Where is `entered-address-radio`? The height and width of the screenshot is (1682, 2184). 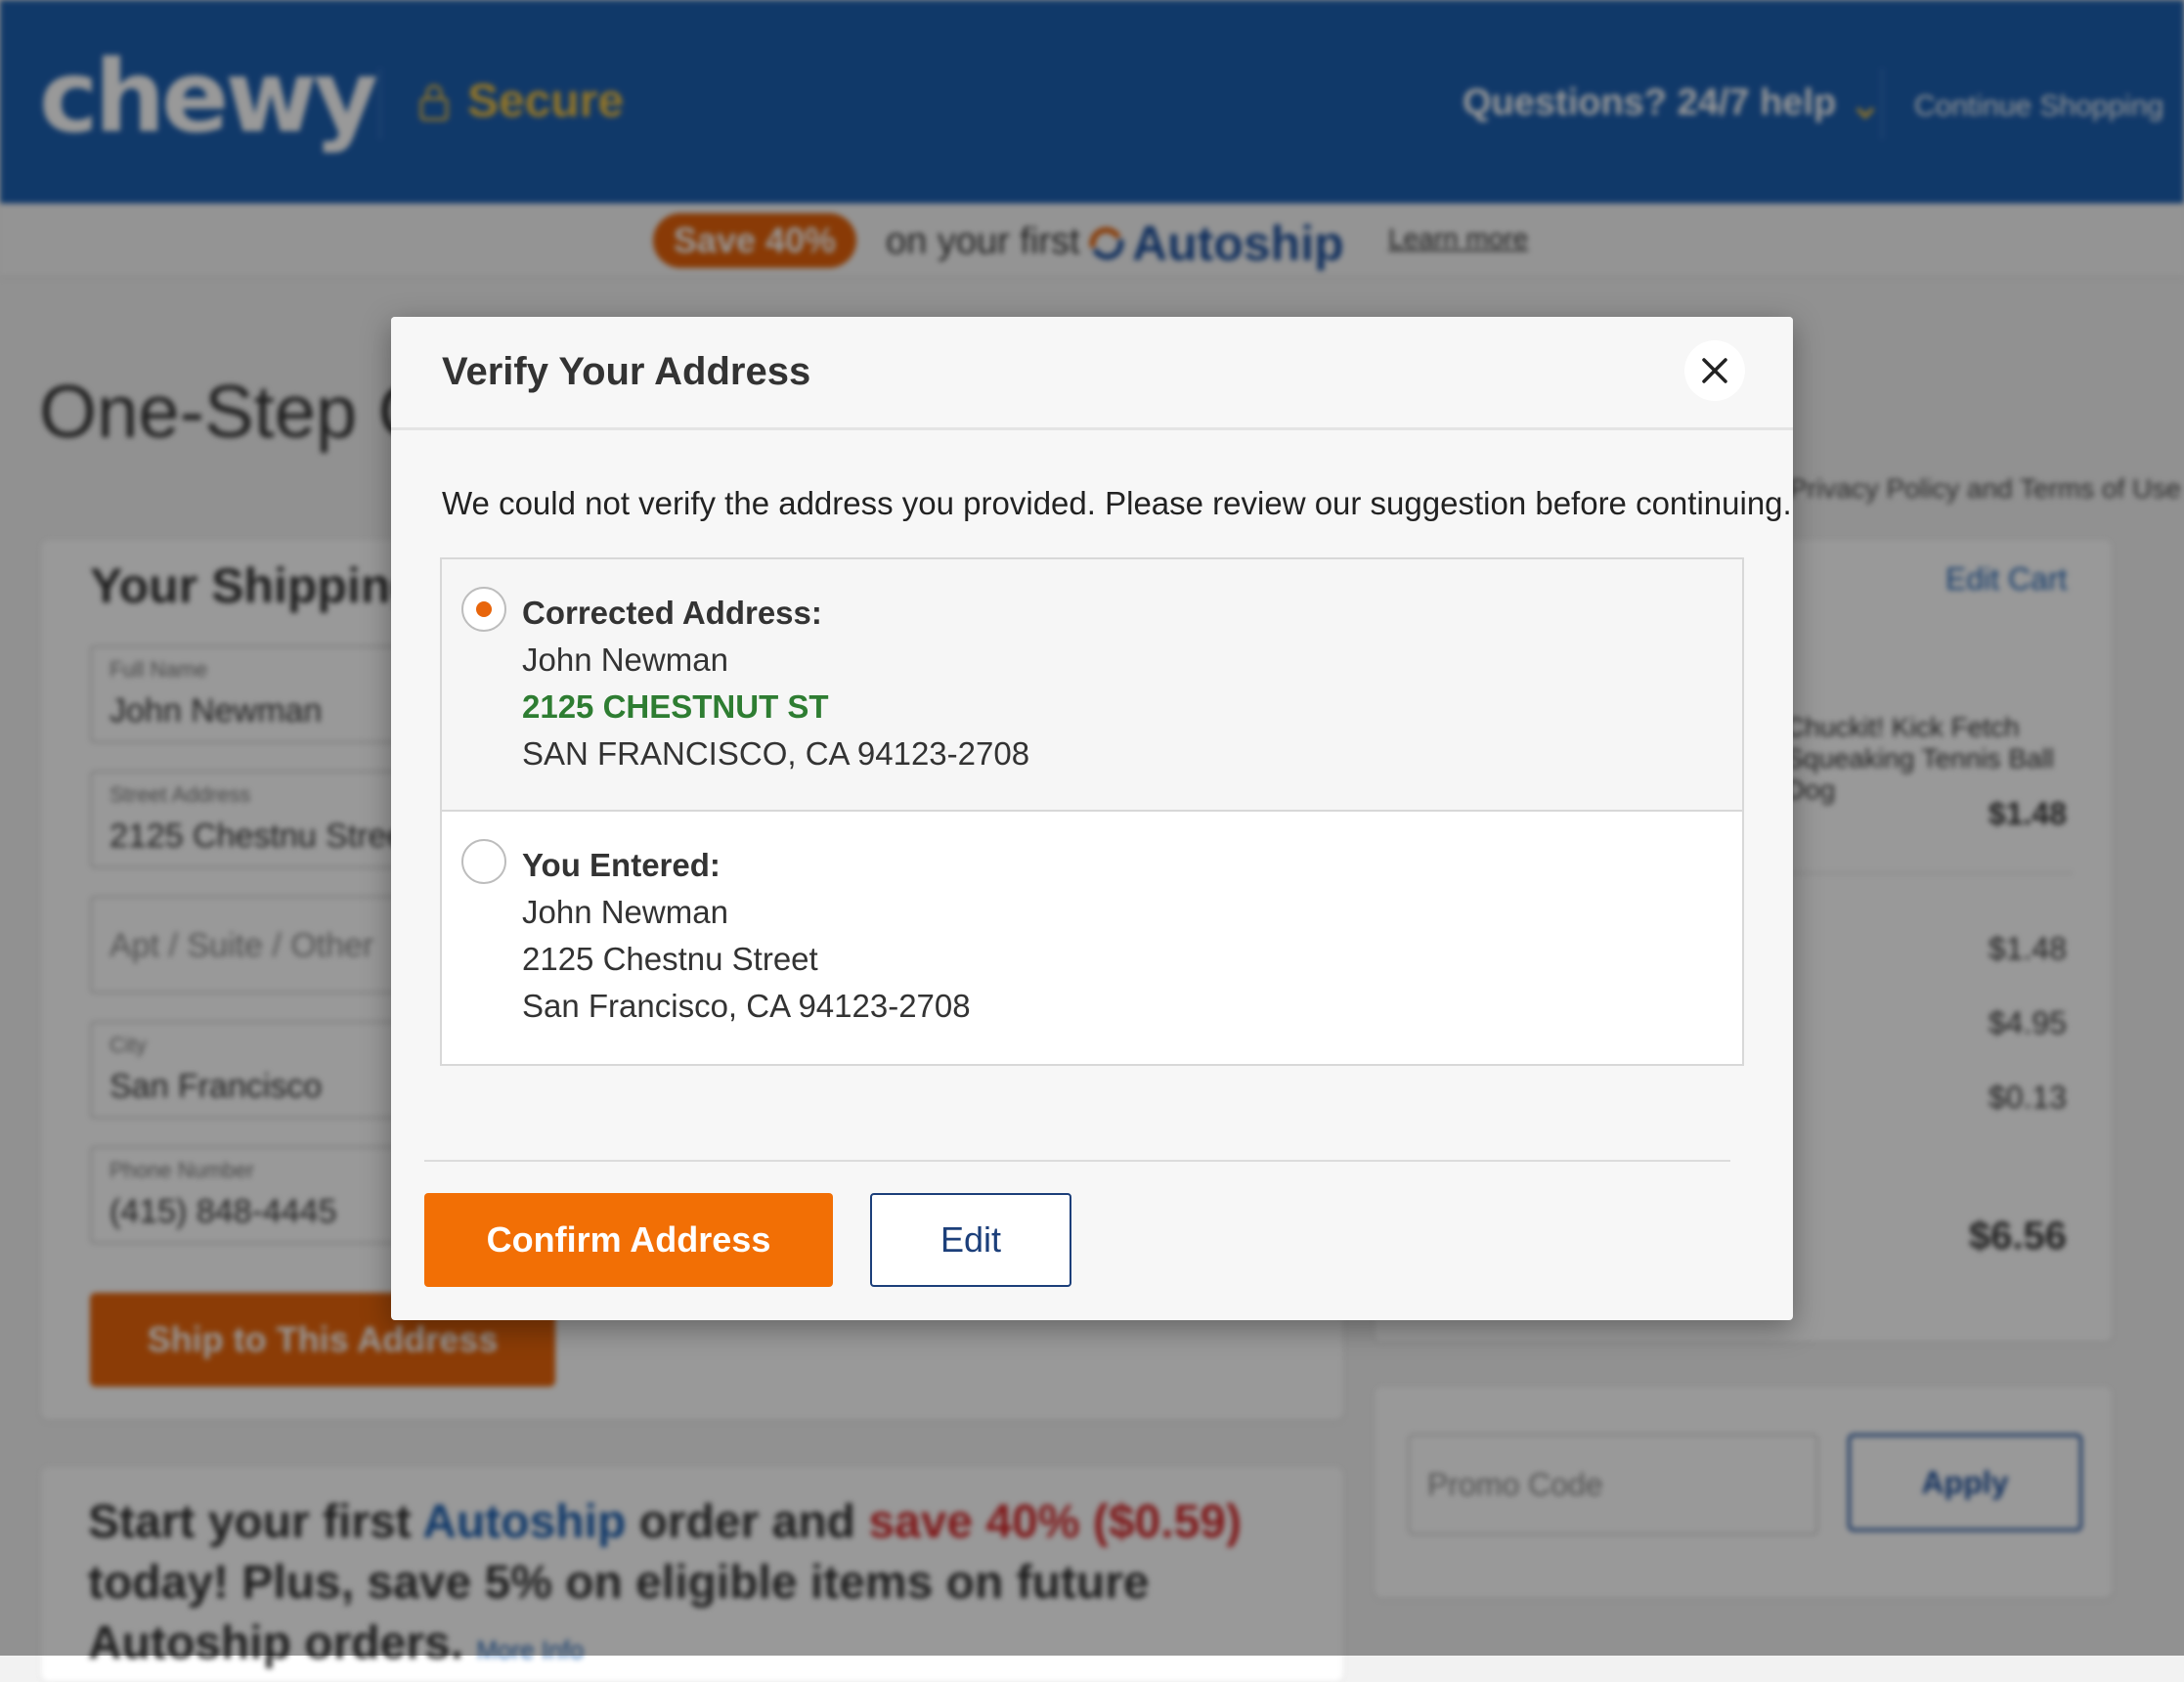
entered-address-radio is located at coordinates (483, 862).